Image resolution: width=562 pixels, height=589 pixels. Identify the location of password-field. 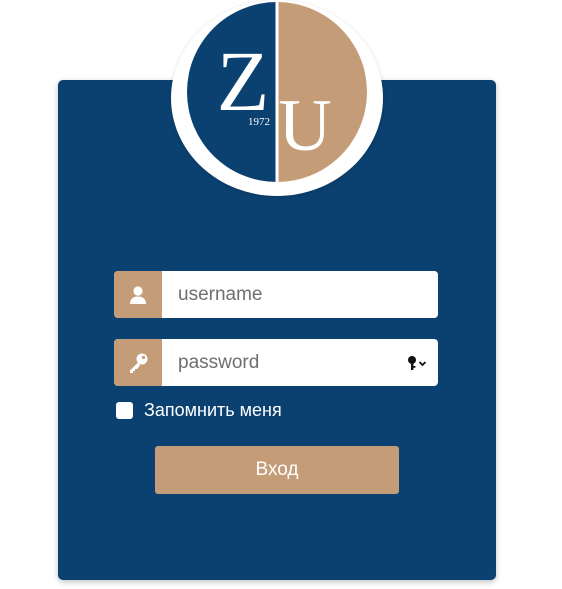
(276, 362).